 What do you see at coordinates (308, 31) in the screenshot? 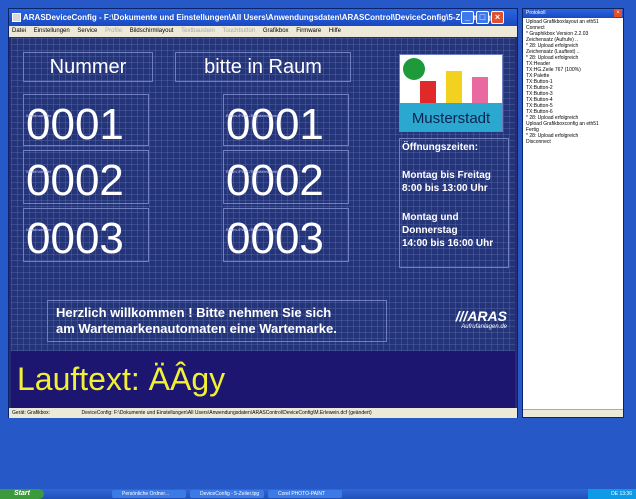
I see `menu-firmware: Firmware` at bounding box center [308, 31].